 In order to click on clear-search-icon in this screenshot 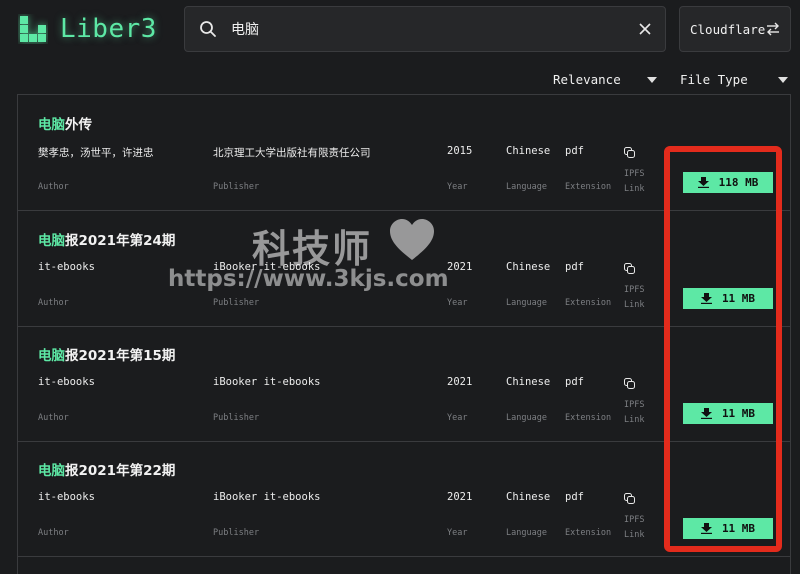, I will do `click(645, 29)`.